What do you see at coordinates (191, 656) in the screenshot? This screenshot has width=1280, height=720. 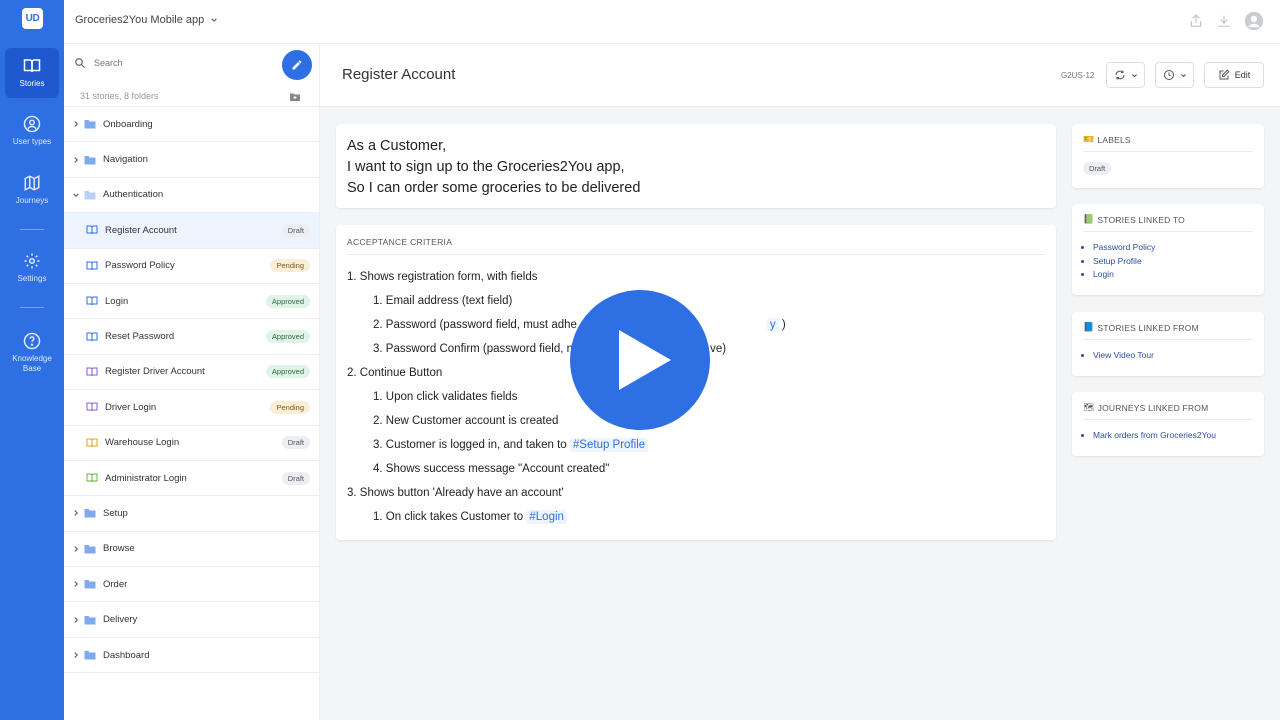 I see `folder-row: Dashboard` at bounding box center [191, 656].